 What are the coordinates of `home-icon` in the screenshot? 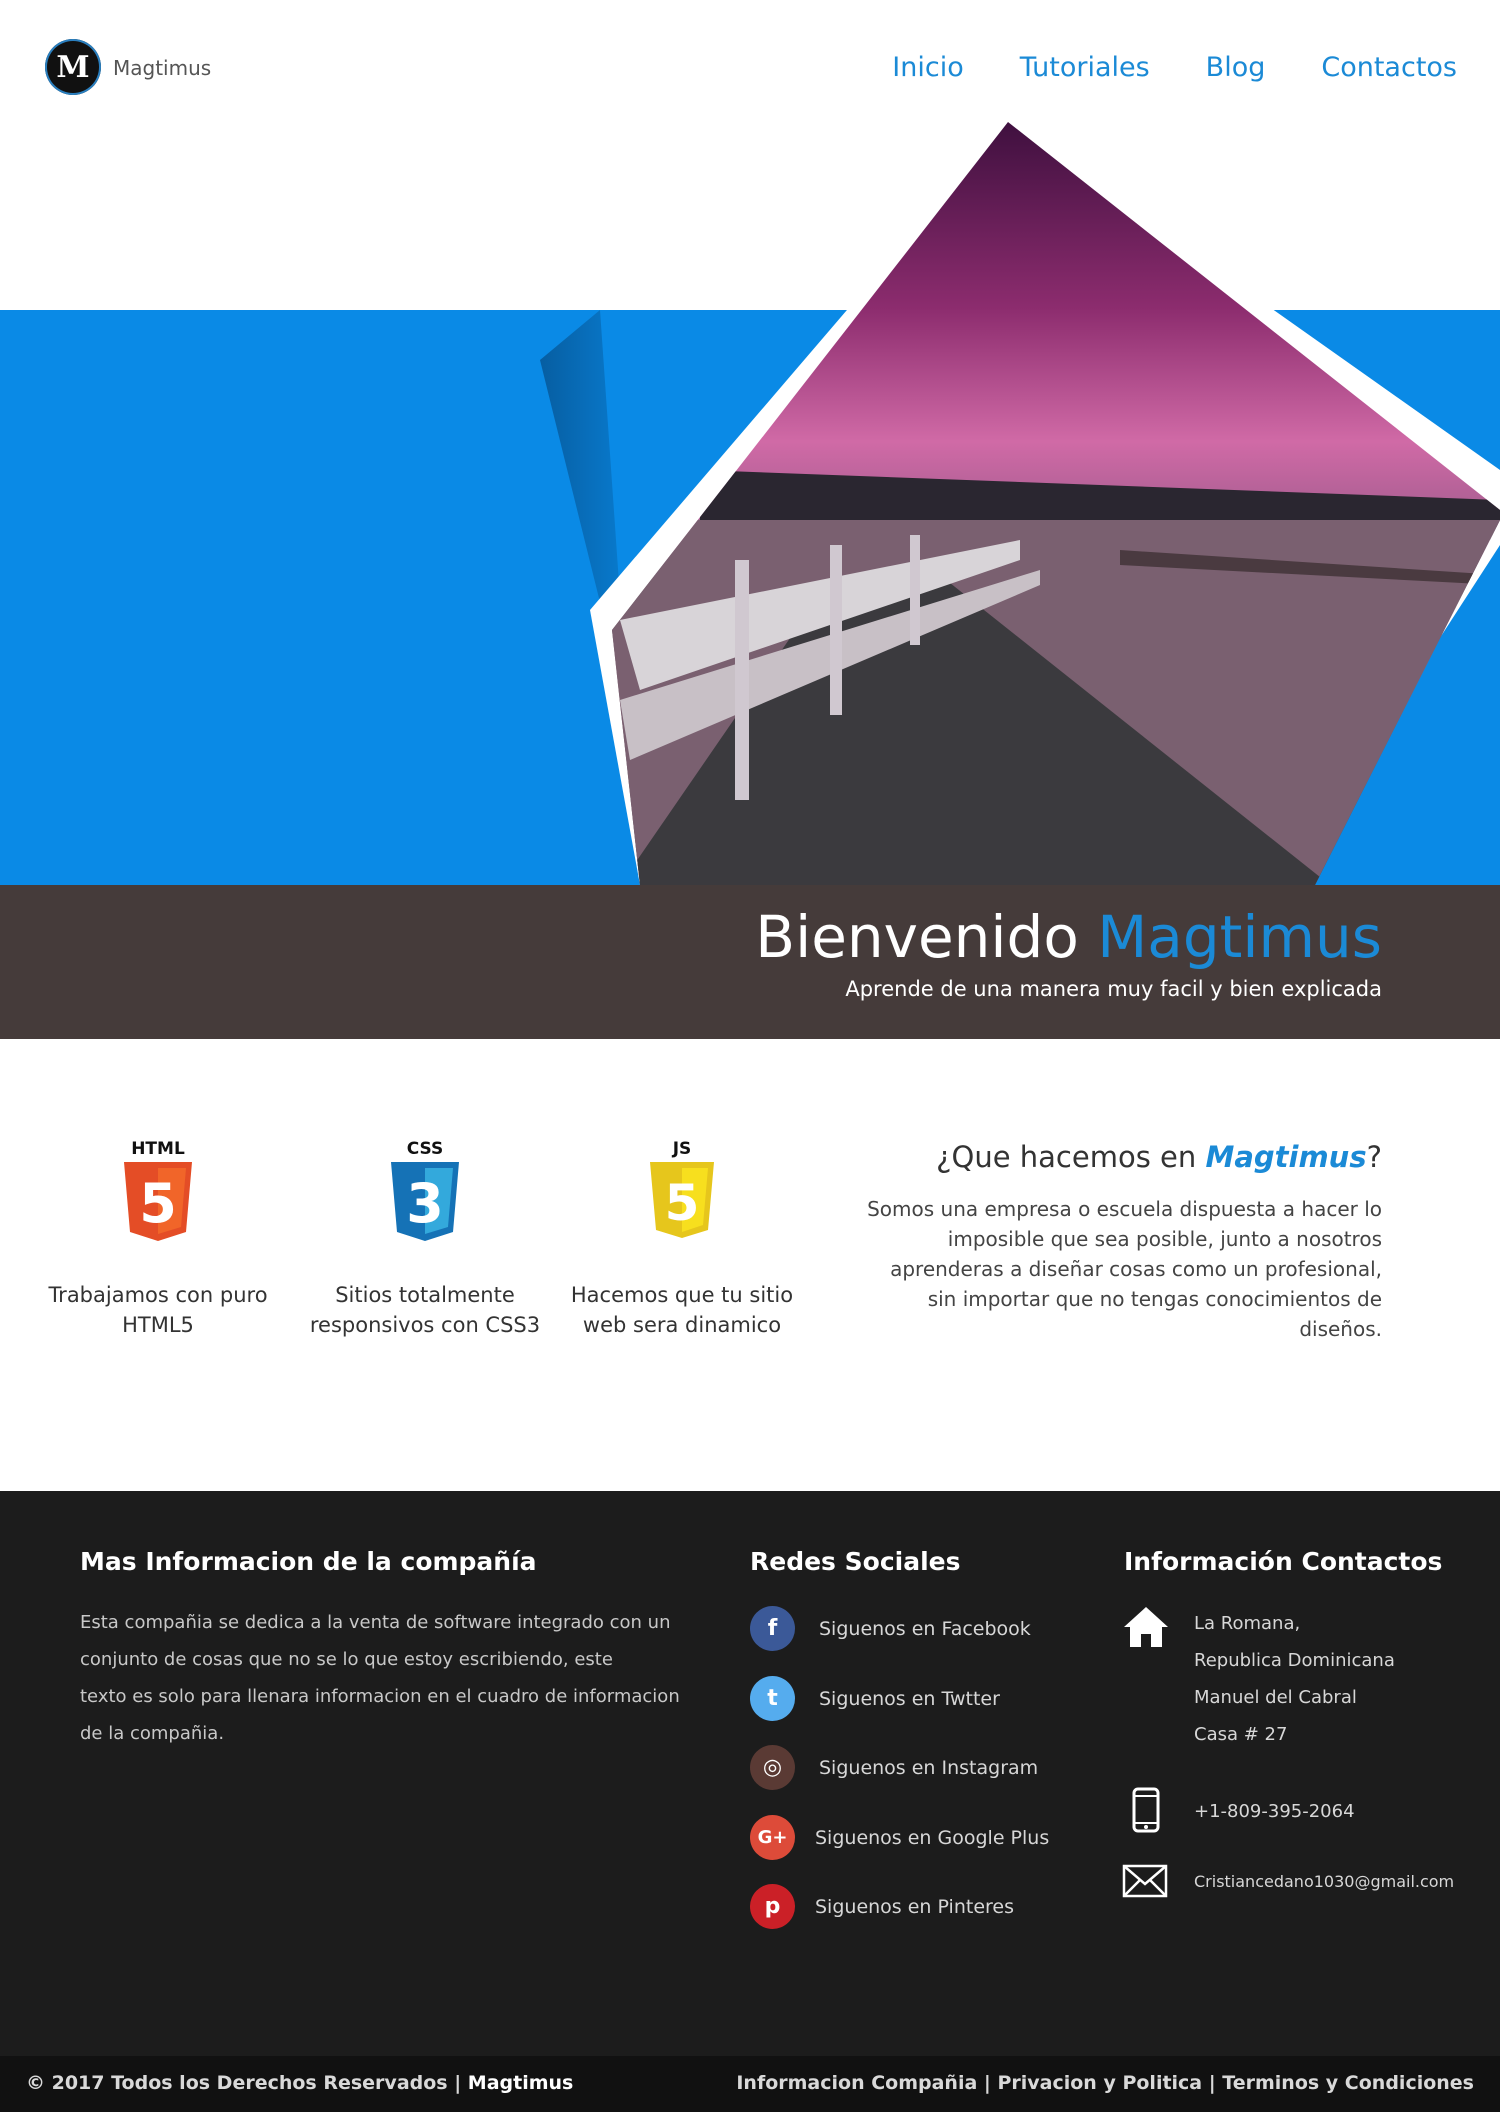 It's located at (1146, 1627).